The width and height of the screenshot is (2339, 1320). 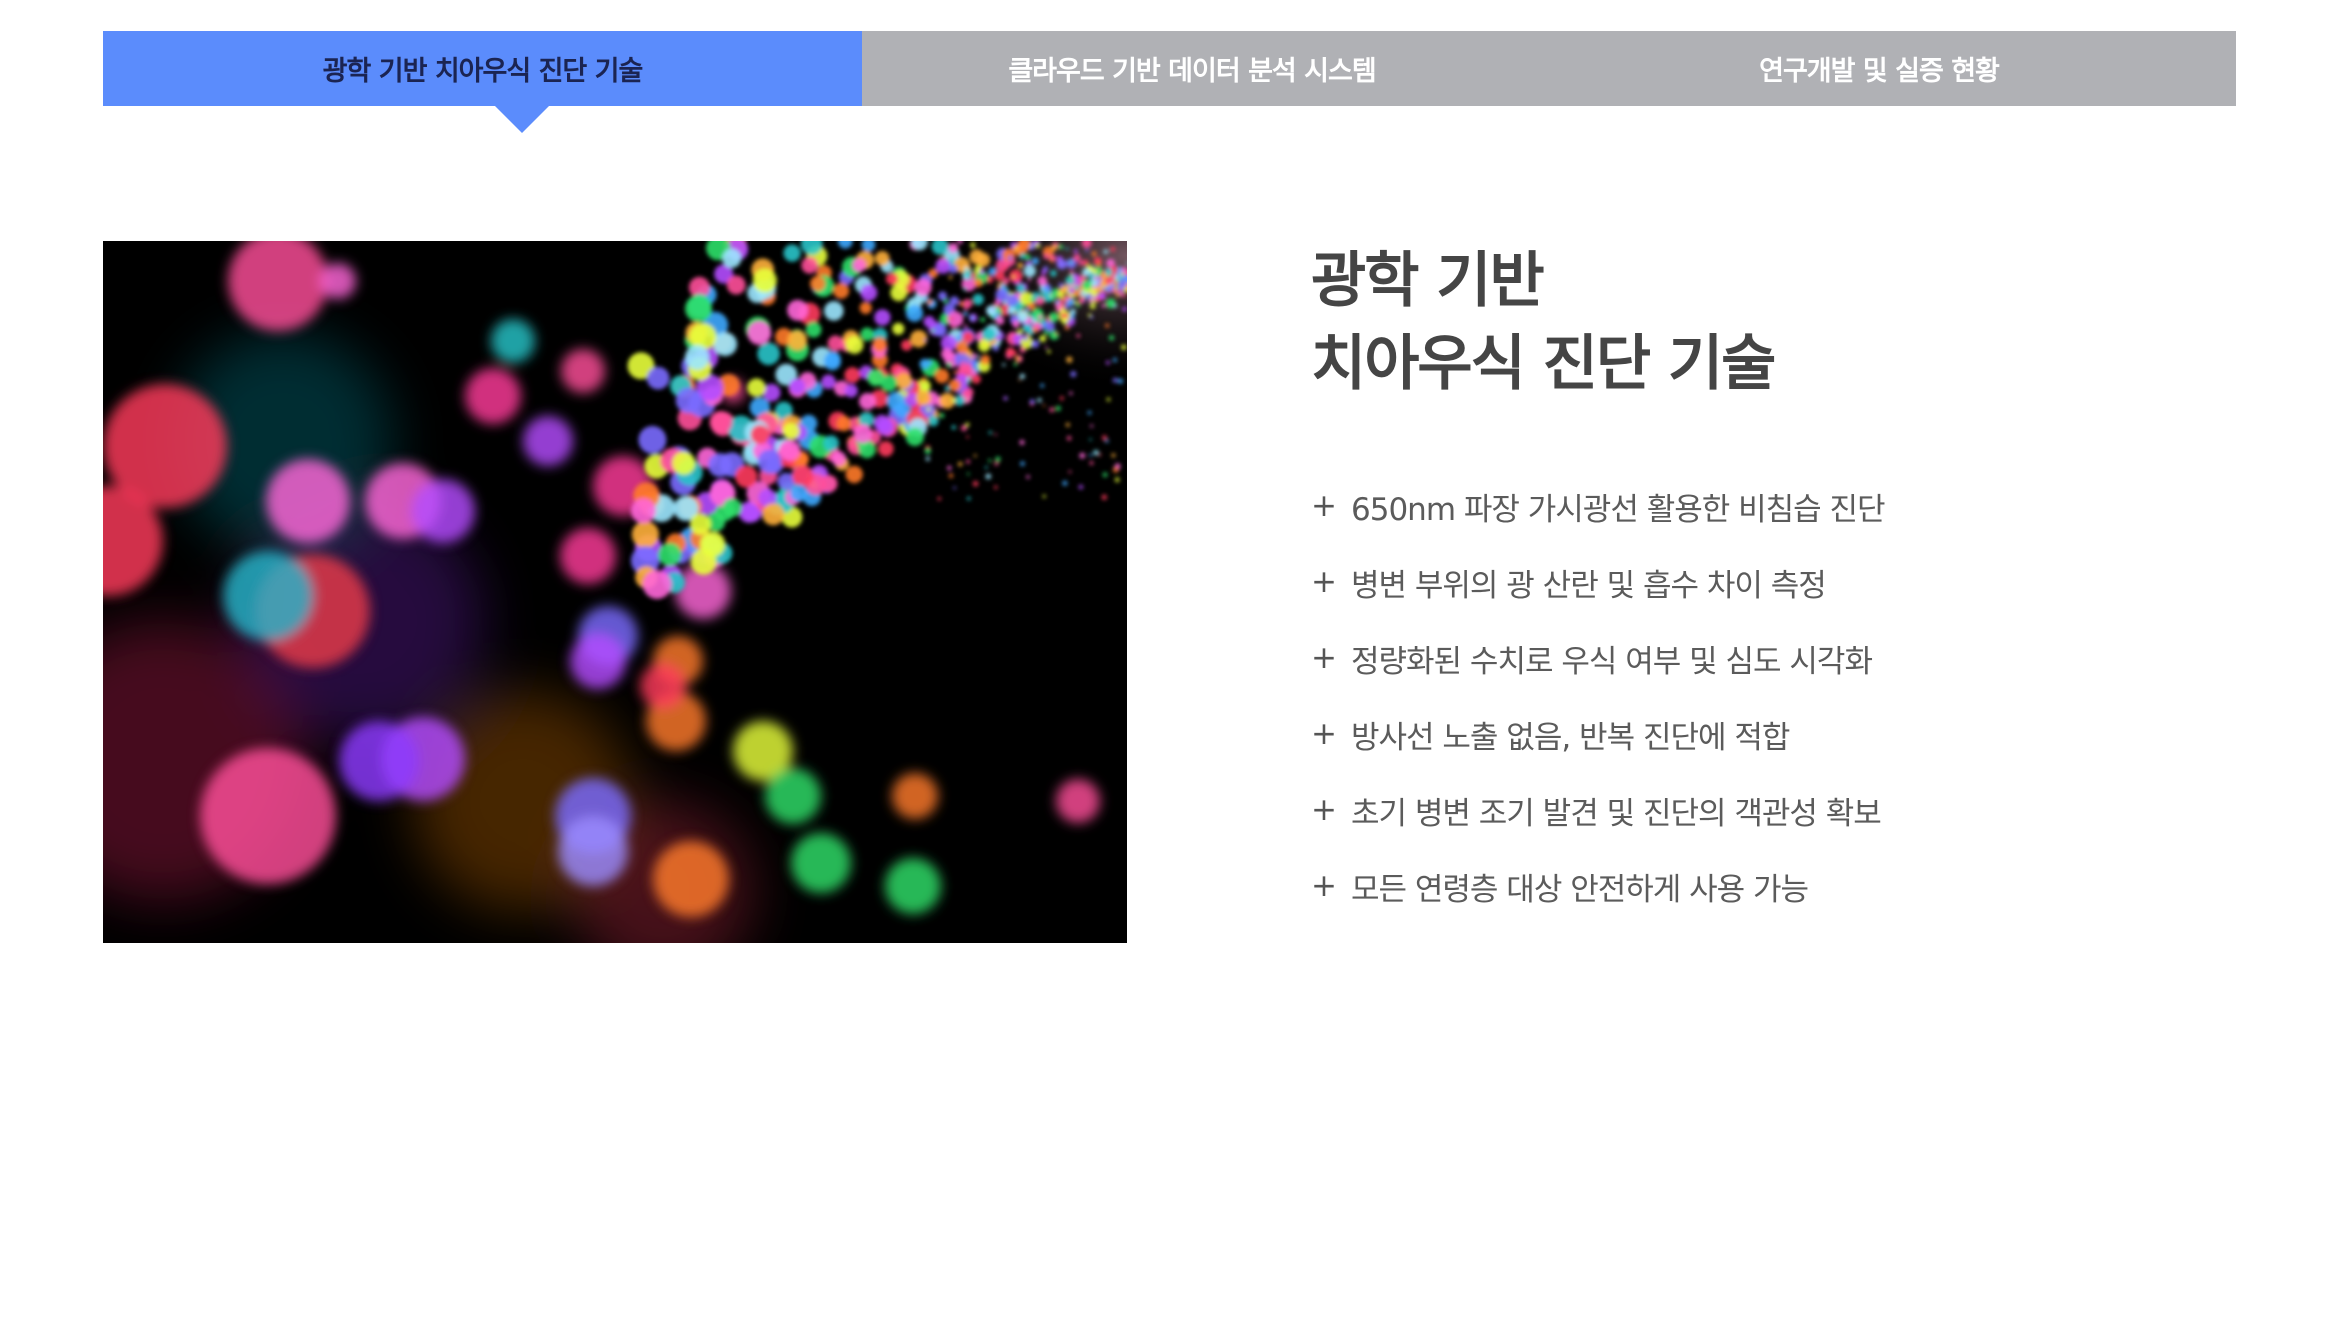 I want to click on tab-optical-diagnosis: 광학 기반 치아우식 진단 기술, so click(x=482, y=82).